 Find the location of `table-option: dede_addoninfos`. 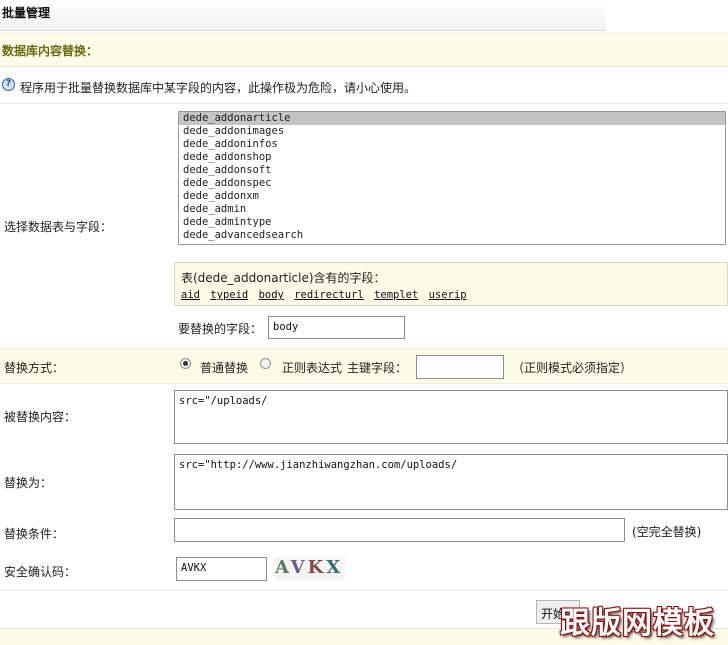

table-option: dede_addoninfos is located at coordinates (452, 144).